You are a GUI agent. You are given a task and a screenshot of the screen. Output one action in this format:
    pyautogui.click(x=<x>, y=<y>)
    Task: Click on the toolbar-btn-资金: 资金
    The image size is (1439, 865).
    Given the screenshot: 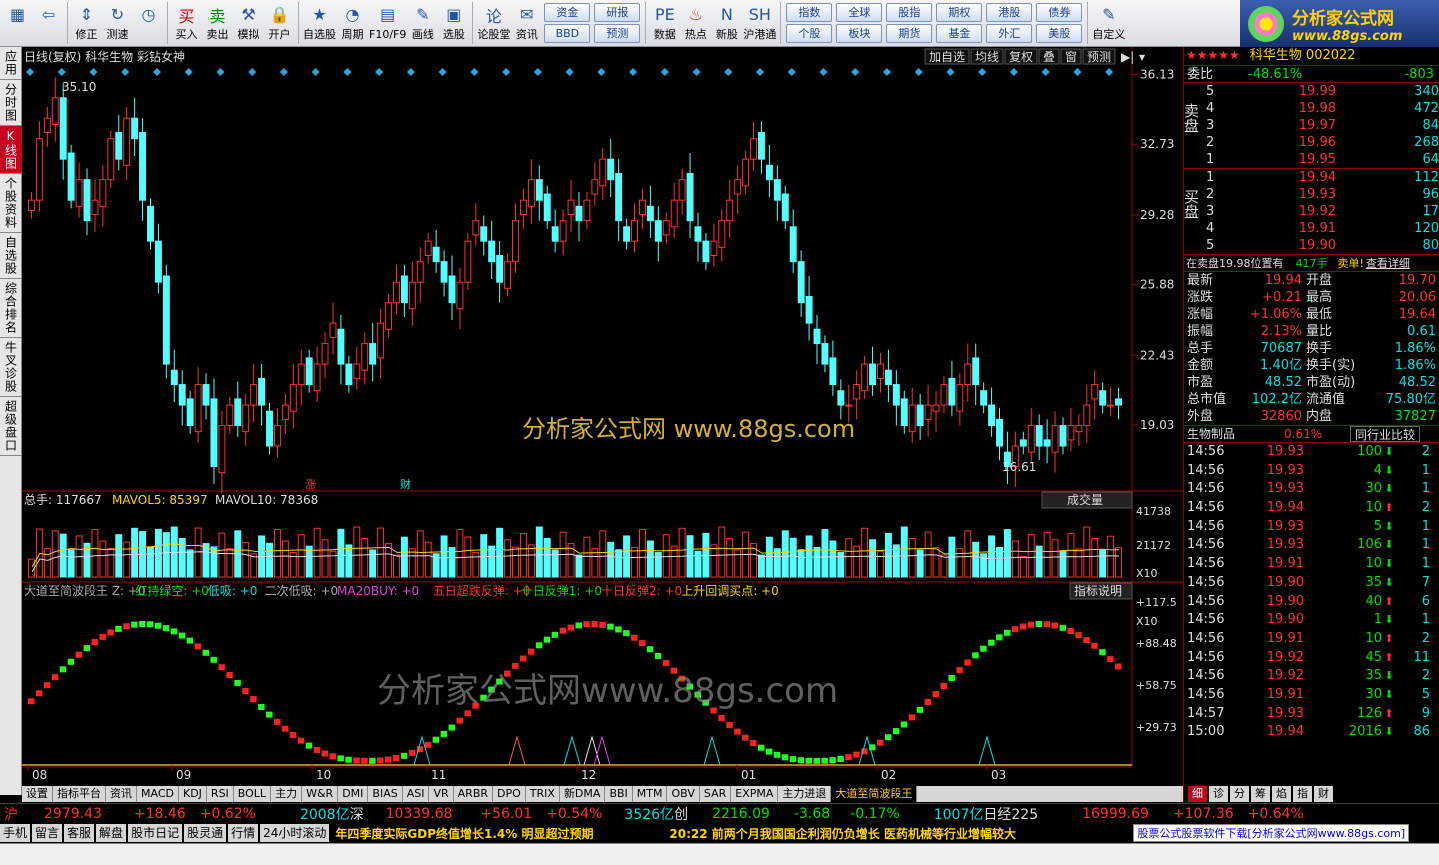 What is the action you would take?
    pyautogui.click(x=567, y=12)
    